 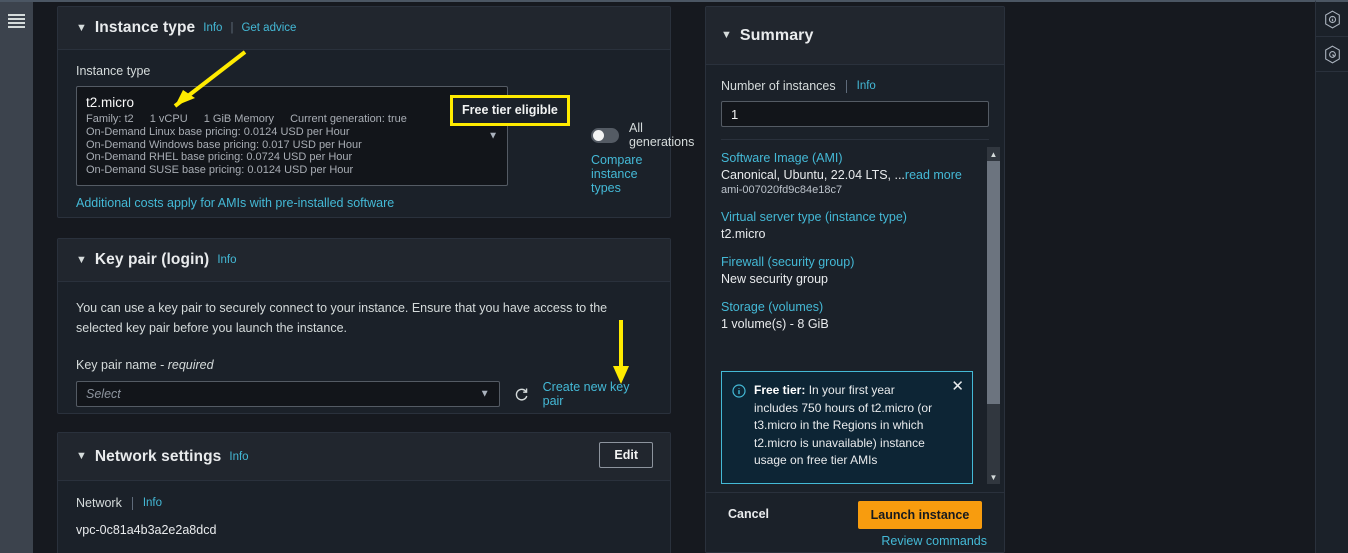 What do you see at coordinates (268, 28) in the screenshot?
I see `get-advice-link: Get advice` at bounding box center [268, 28].